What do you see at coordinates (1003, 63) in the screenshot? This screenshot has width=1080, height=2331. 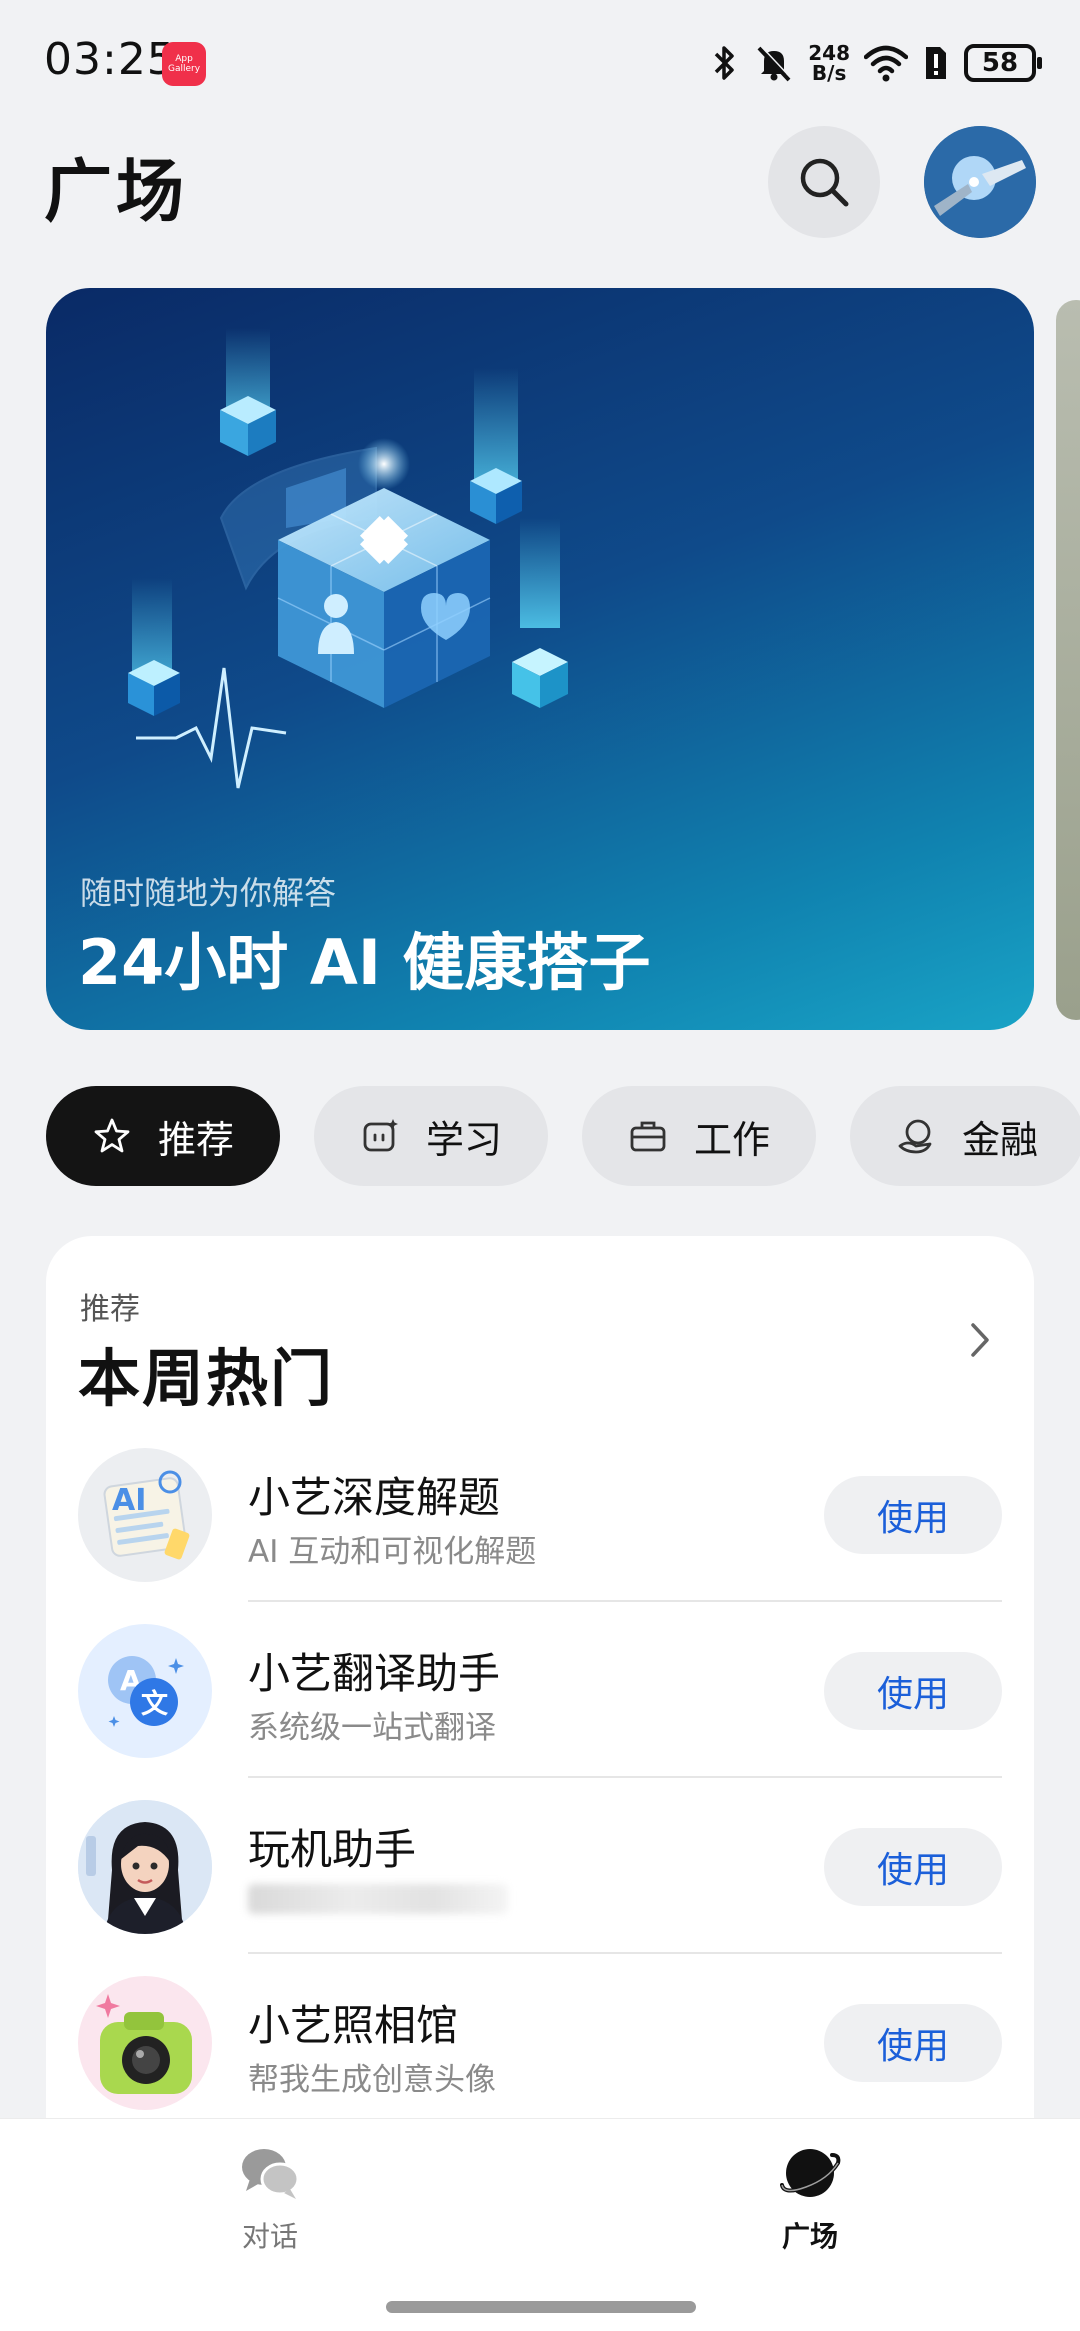 I see `battery-indicator: 58` at bounding box center [1003, 63].